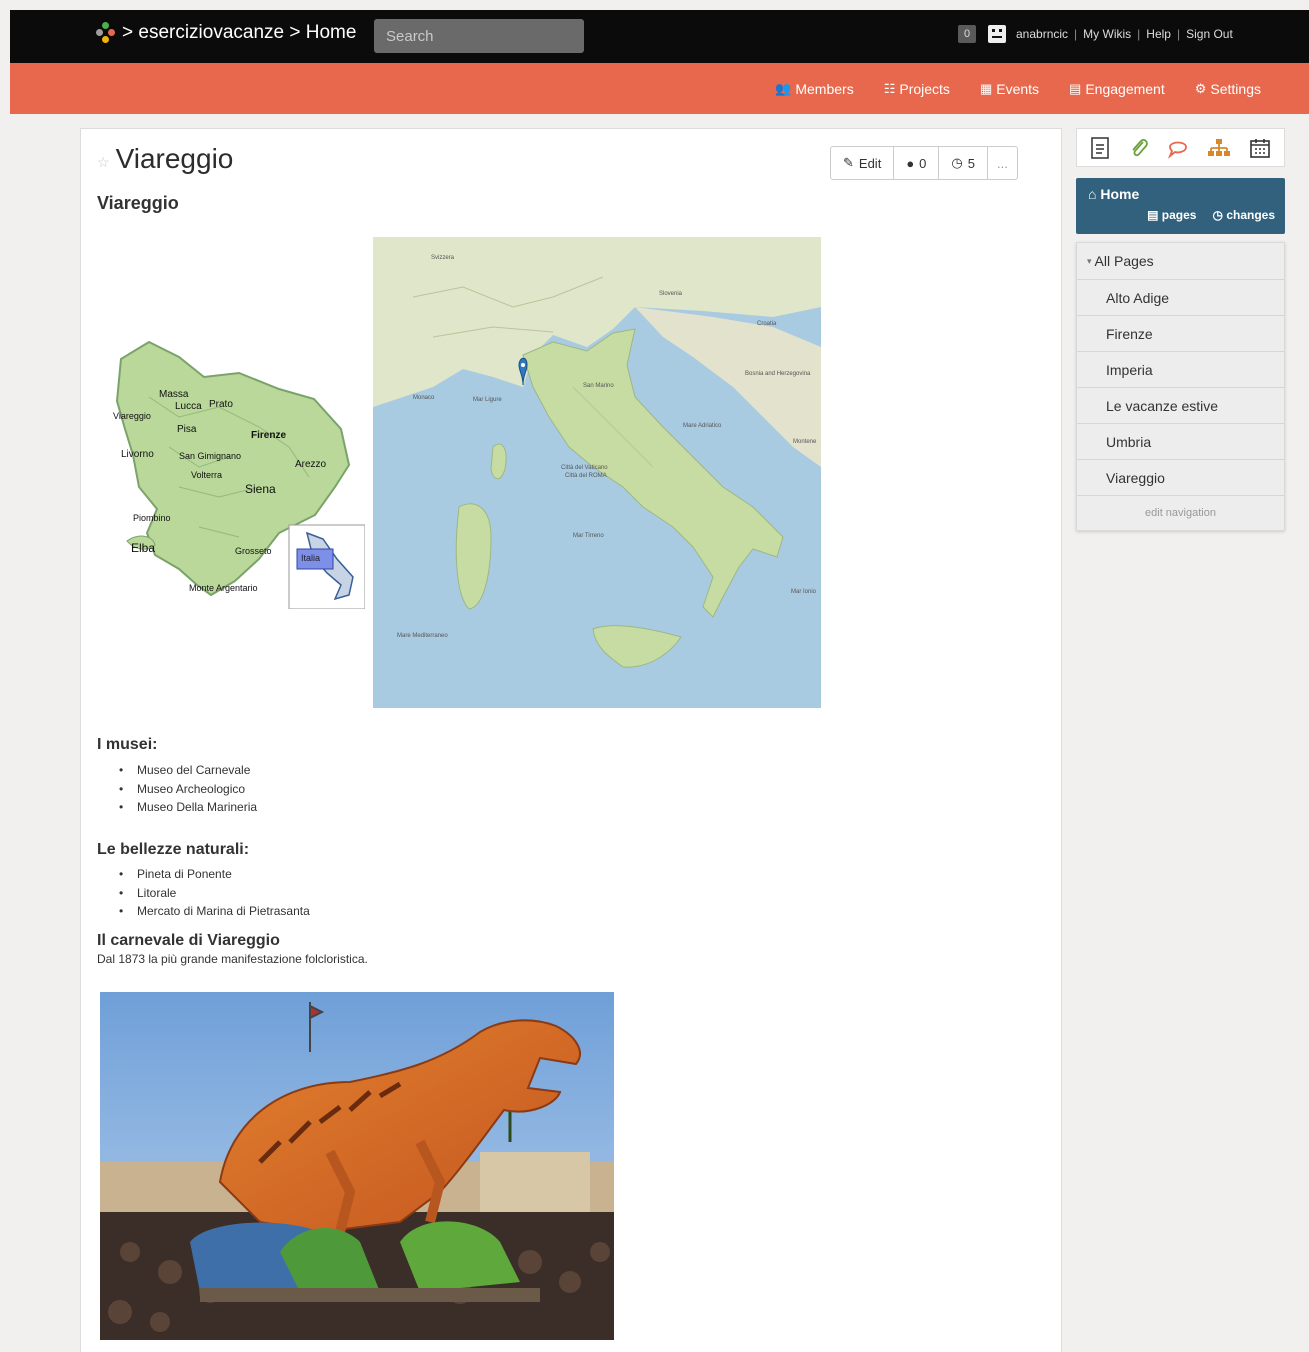 This screenshot has width=1309, height=1352. Describe the element at coordinates (1260, 148) in the screenshot. I see `calendar-icon` at that location.